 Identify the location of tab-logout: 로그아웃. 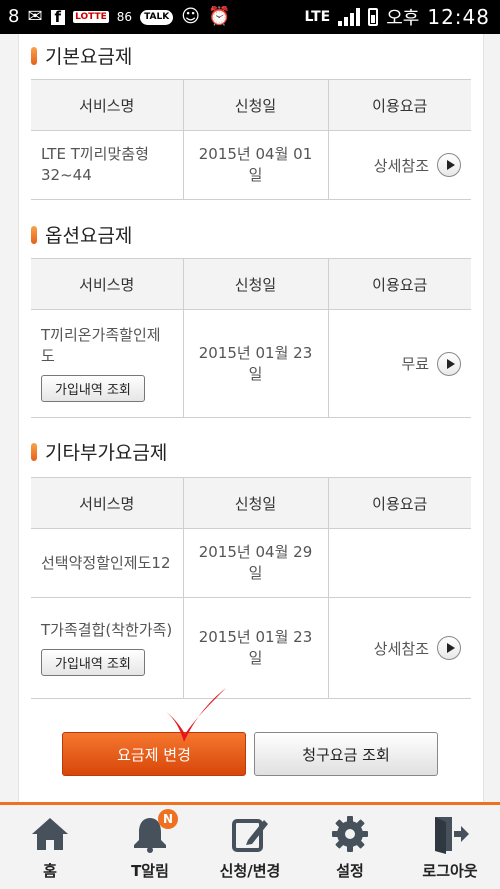
(450, 847).